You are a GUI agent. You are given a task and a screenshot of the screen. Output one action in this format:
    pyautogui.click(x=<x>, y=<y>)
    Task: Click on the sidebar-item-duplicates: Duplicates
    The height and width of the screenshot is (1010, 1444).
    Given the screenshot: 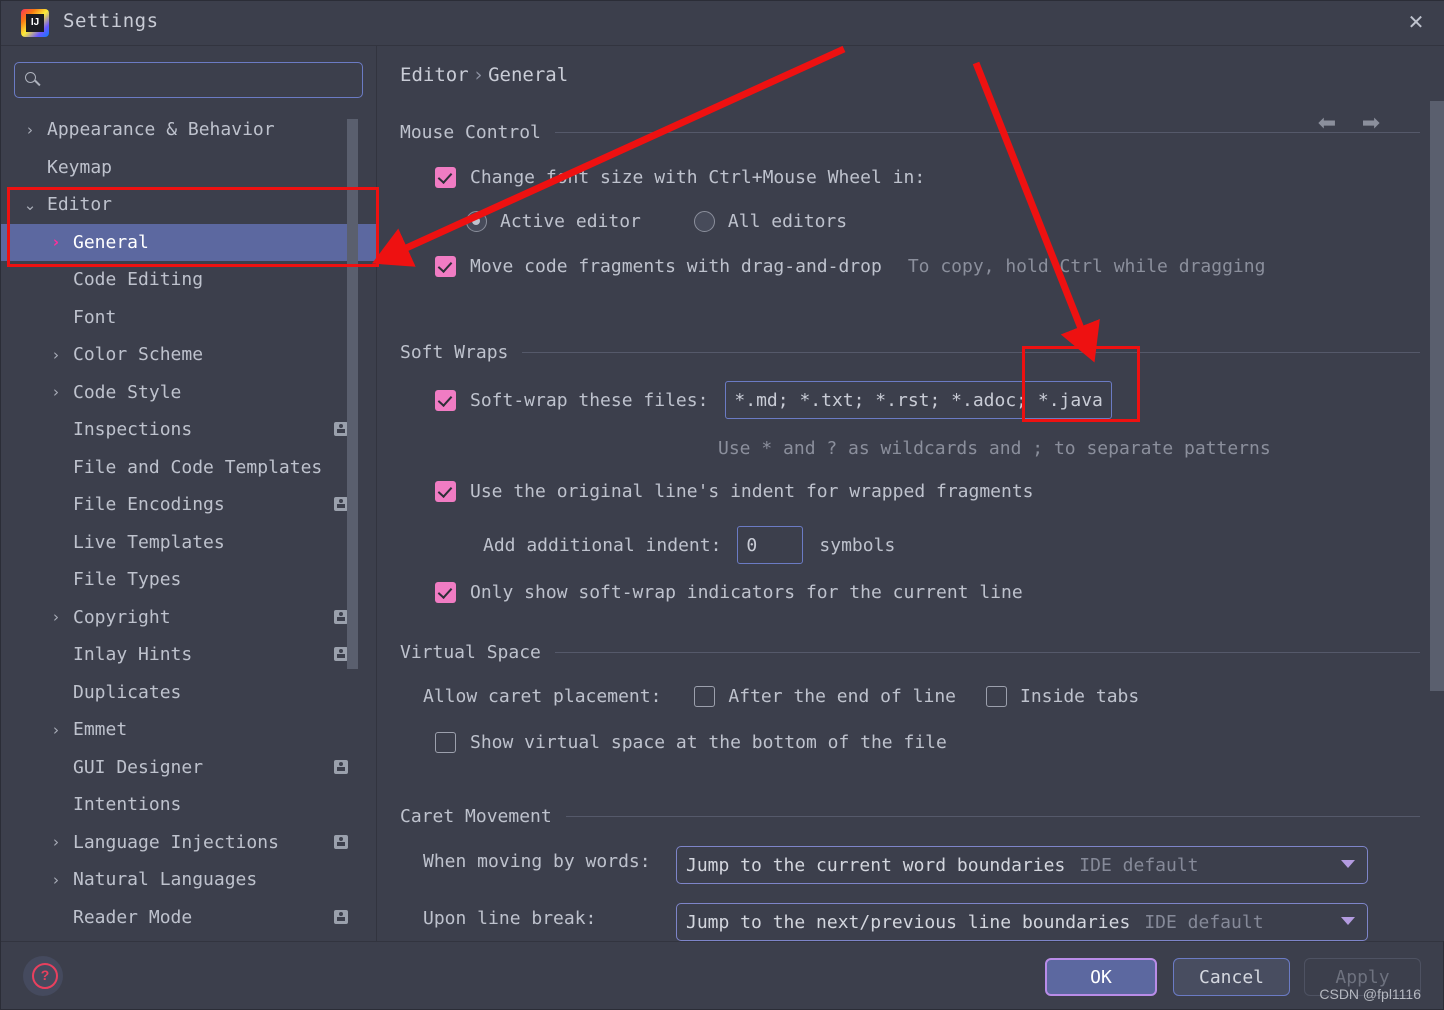 What is the action you would take?
    pyautogui.click(x=188, y=693)
    